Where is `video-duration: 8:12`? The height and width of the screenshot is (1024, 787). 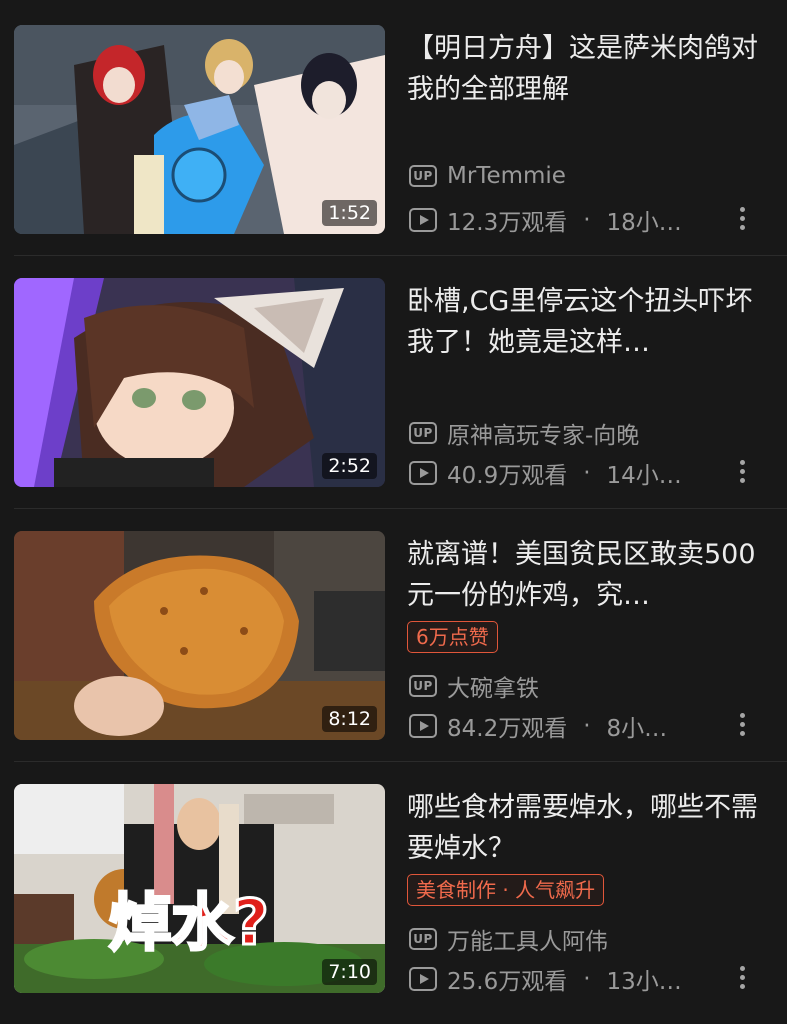
video-duration: 8:12 is located at coordinates (349, 719).